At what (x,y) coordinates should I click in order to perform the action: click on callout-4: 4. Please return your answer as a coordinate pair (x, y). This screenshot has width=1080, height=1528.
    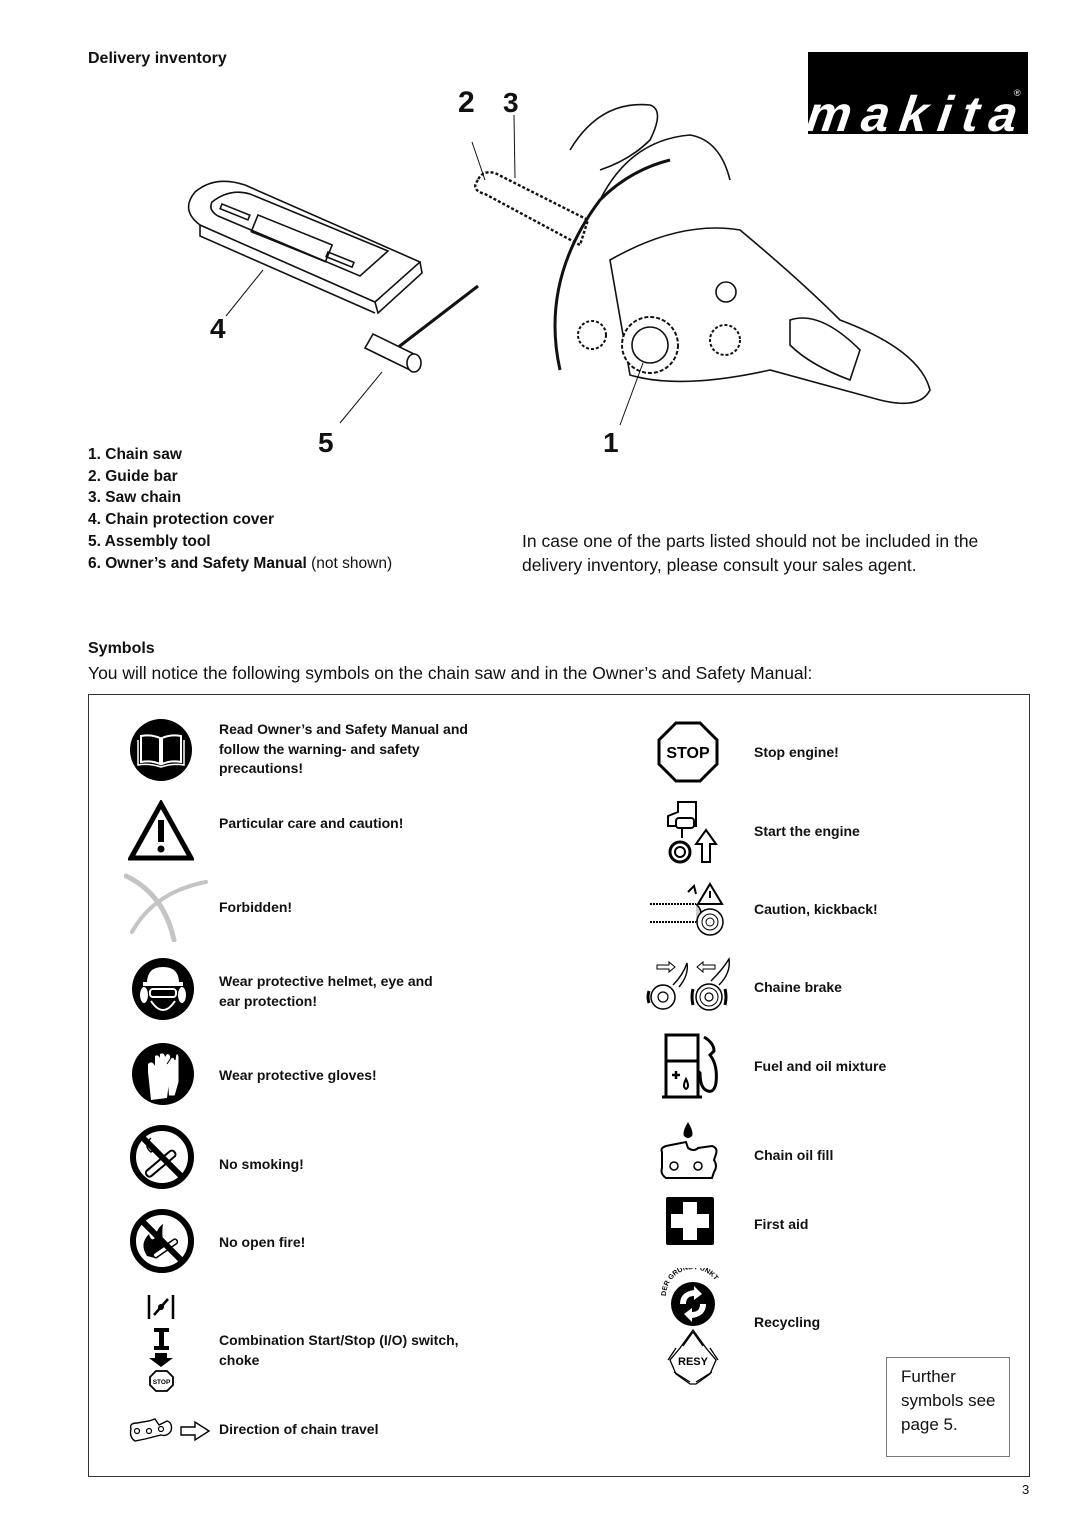
    Looking at the image, I should click on (218, 328).